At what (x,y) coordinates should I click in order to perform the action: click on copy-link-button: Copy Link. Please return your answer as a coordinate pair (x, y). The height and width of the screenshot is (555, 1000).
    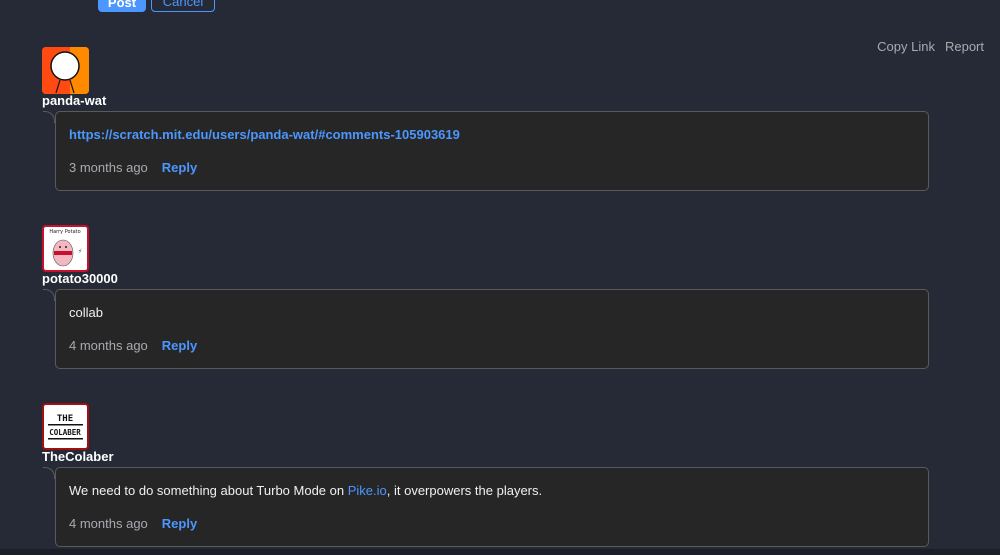
    Looking at the image, I should click on (906, 46).